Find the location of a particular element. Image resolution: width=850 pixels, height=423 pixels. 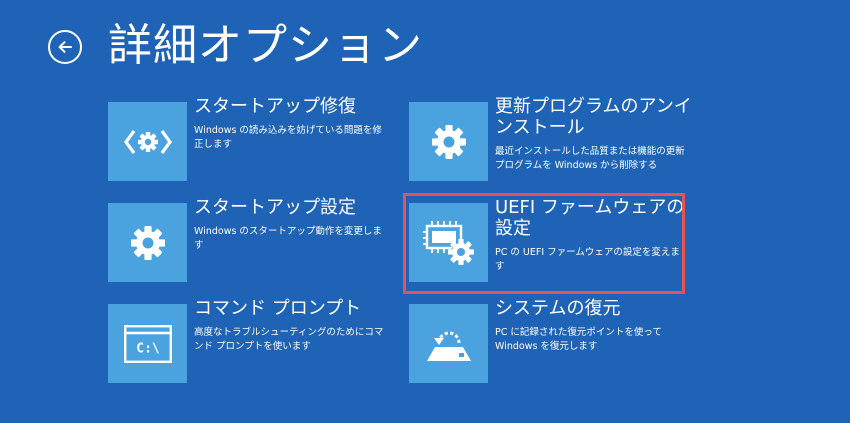

option-description: Windows のスタートアップ動作を変更します is located at coordinates (288, 238).